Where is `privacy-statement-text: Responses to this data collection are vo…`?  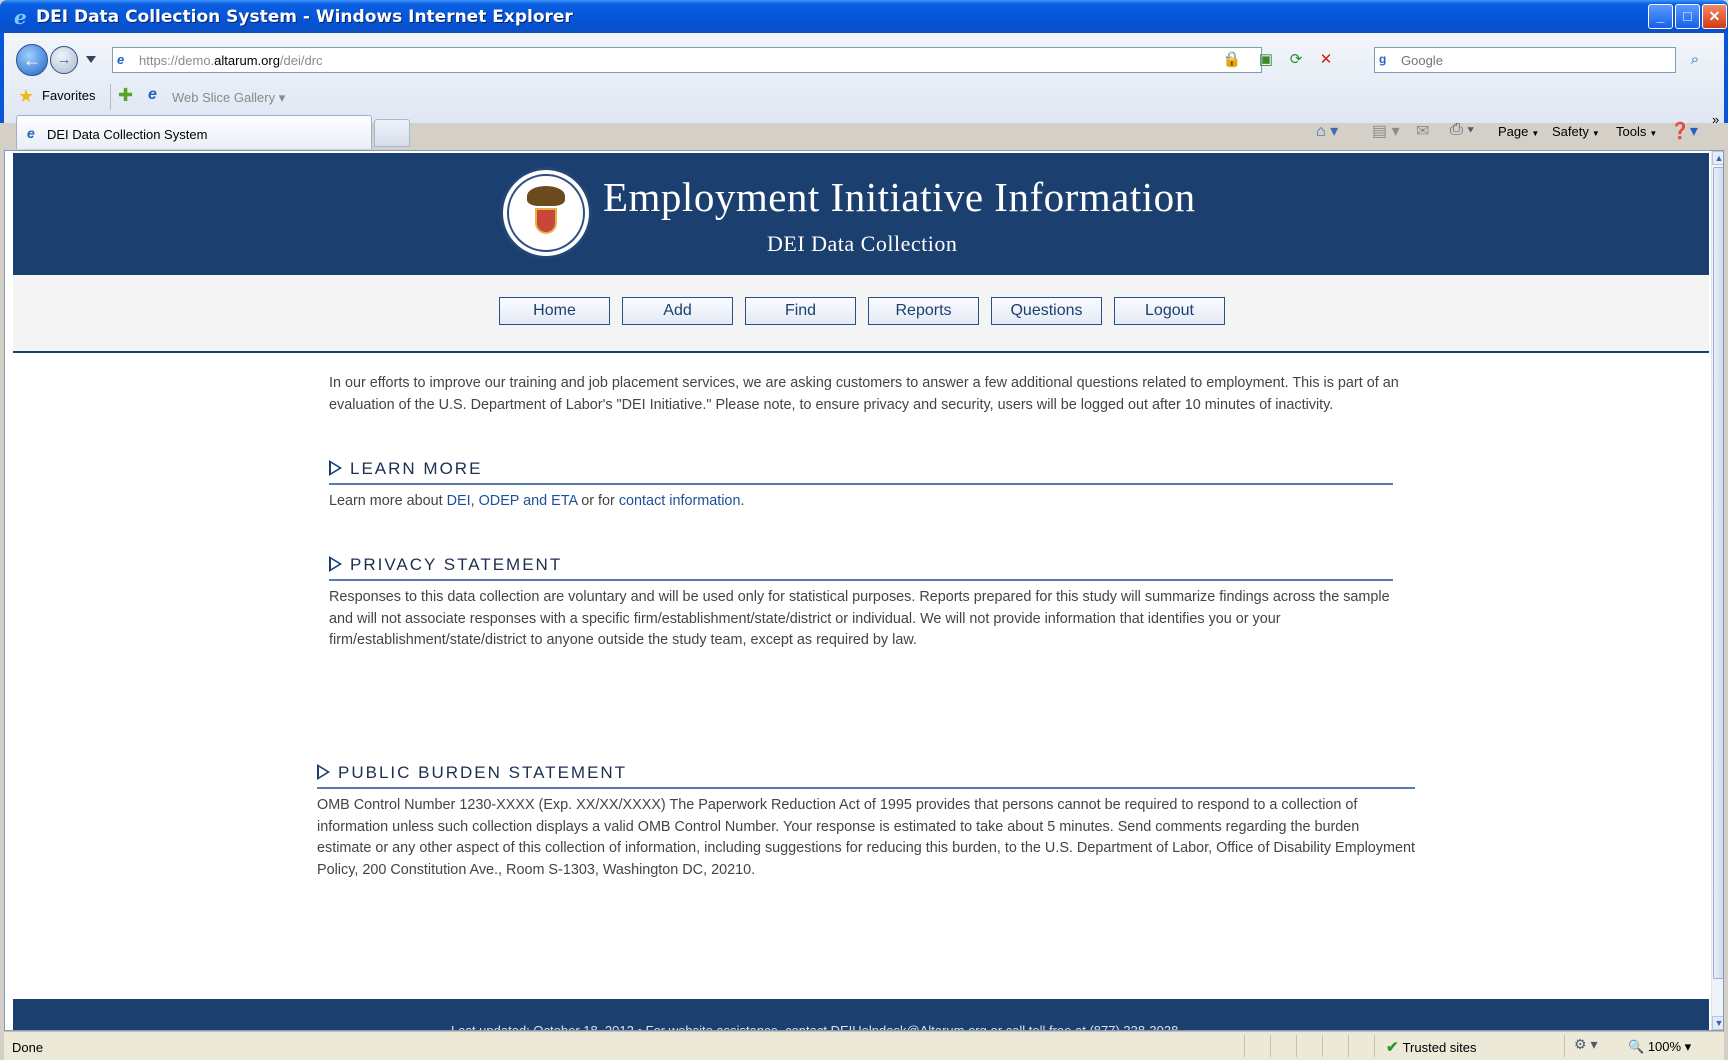 privacy-statement-text: Responses to this data collection are vo… is located at coordinates (859, 618).